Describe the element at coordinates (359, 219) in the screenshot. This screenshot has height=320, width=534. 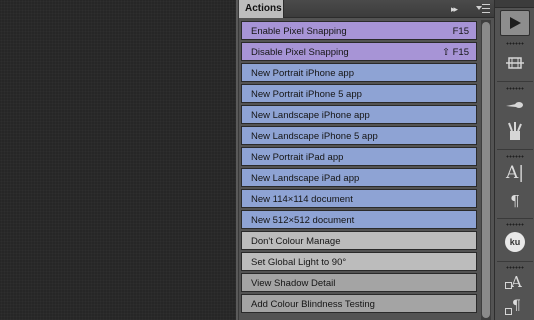
I see `action-button: New 512×512 document` at that location.